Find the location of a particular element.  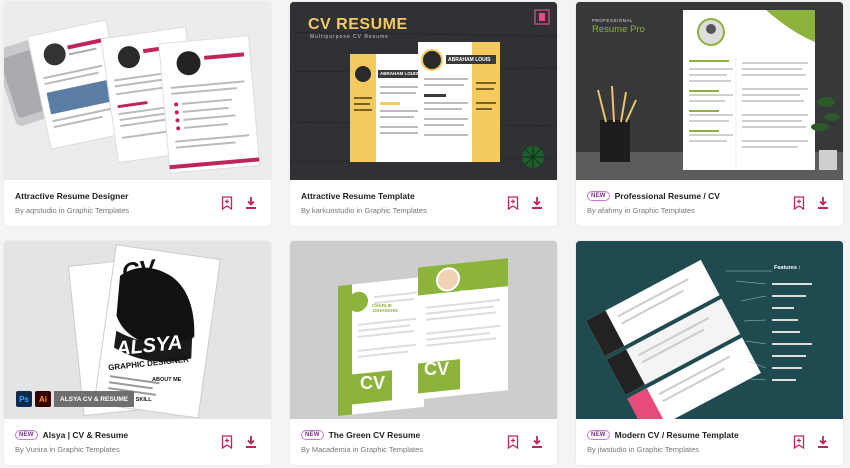

item-title: Modern CV / Resume Template is located at coordinates (677, 435).